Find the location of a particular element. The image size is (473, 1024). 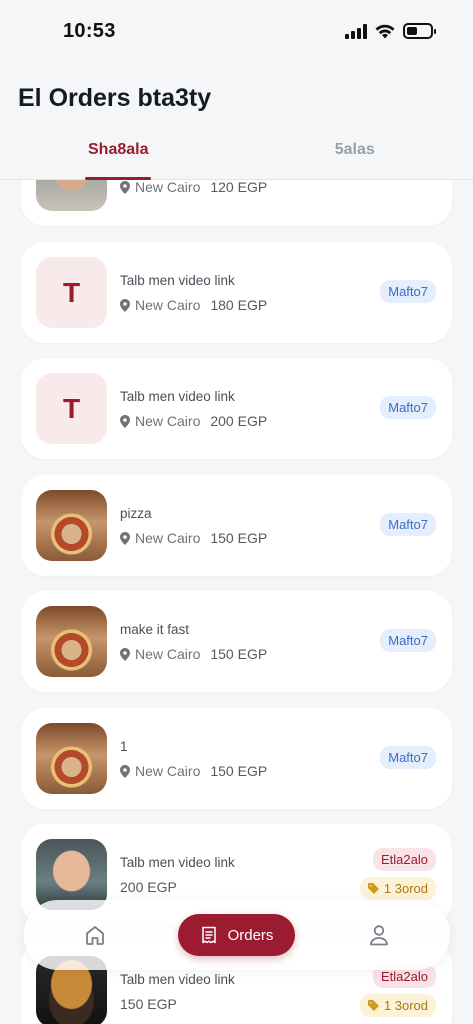

order-meta: New Cairo 120 EGP is located at coordinates (193, 187).